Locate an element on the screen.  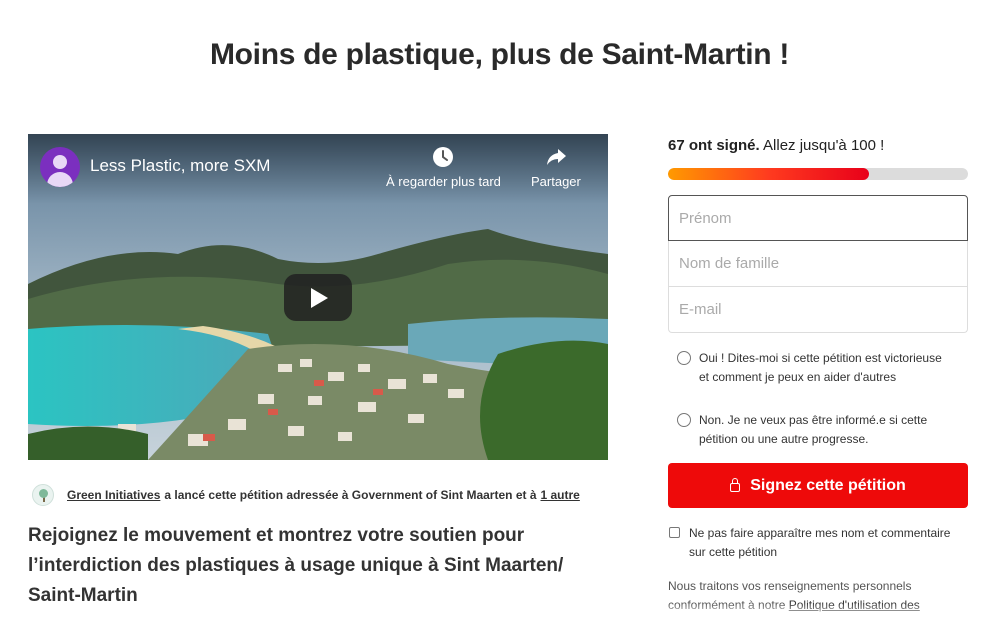
signature-progress-bar is located at coordinates (818, 174).